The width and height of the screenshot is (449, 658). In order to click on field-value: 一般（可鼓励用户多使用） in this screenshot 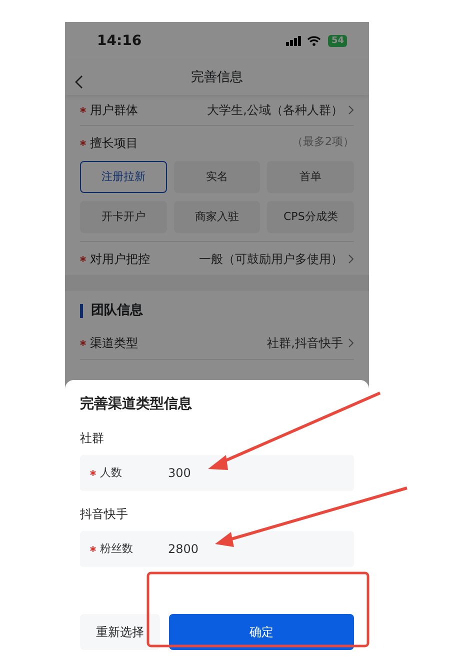, I will do `click(271, 259)`.